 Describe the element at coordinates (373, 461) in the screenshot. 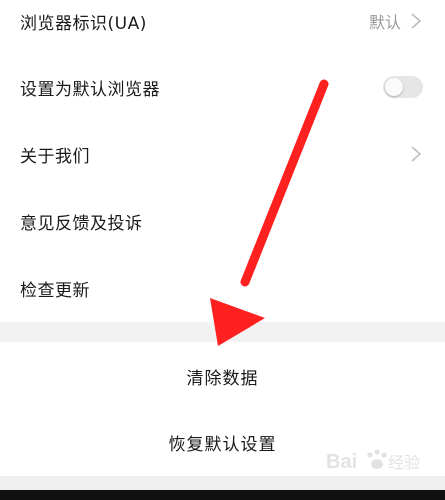

I see `baidu-logo-icon: Bai 经验` at that location.